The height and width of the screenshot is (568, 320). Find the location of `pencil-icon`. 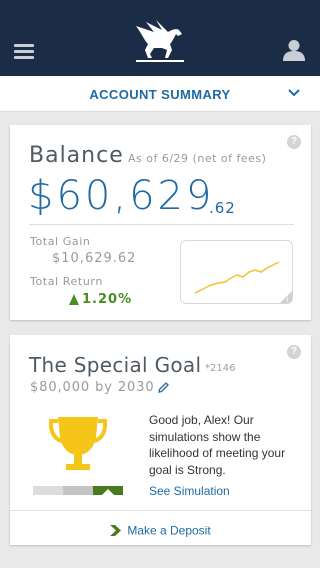

pencil-icon is located at coordinates (163, 387).